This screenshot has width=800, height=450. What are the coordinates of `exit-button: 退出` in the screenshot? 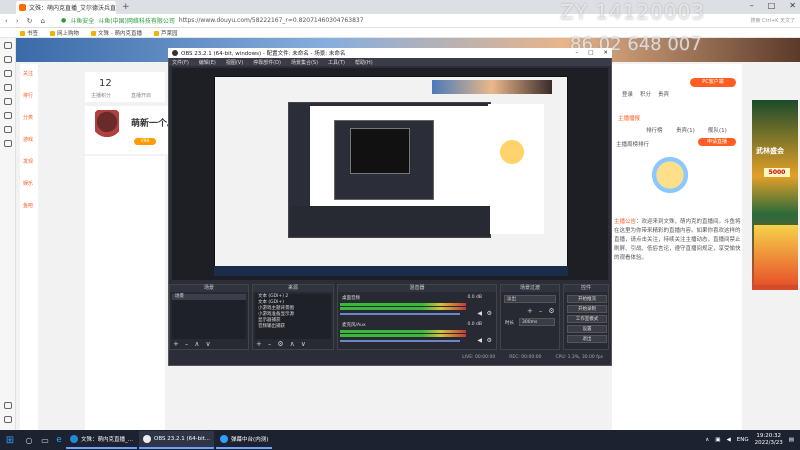 It's located at (587, 339).